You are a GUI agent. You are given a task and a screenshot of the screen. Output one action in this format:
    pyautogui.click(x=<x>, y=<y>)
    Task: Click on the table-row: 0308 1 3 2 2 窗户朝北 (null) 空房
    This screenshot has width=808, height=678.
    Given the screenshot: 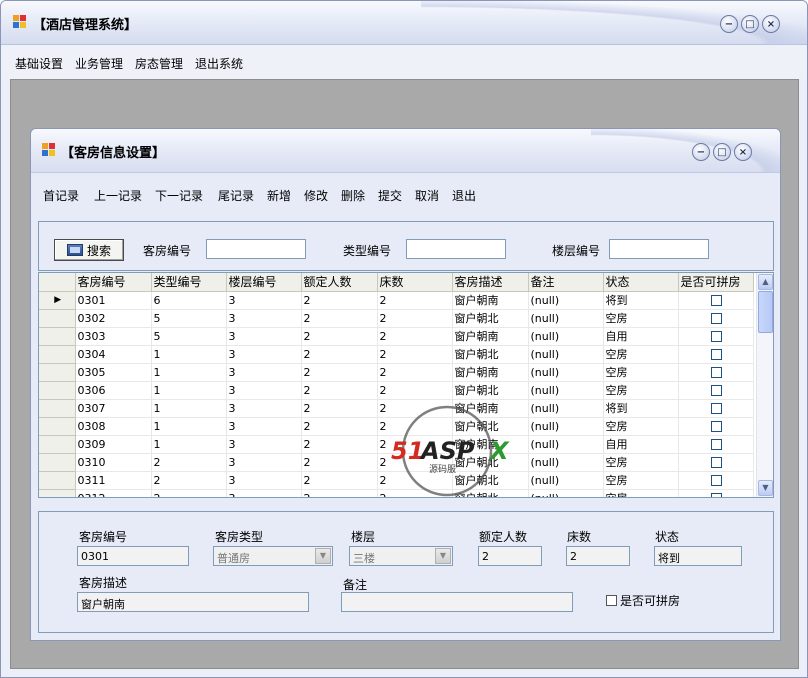 What is the action you would take?
    pyautogui.click(x=396, y=426)
    